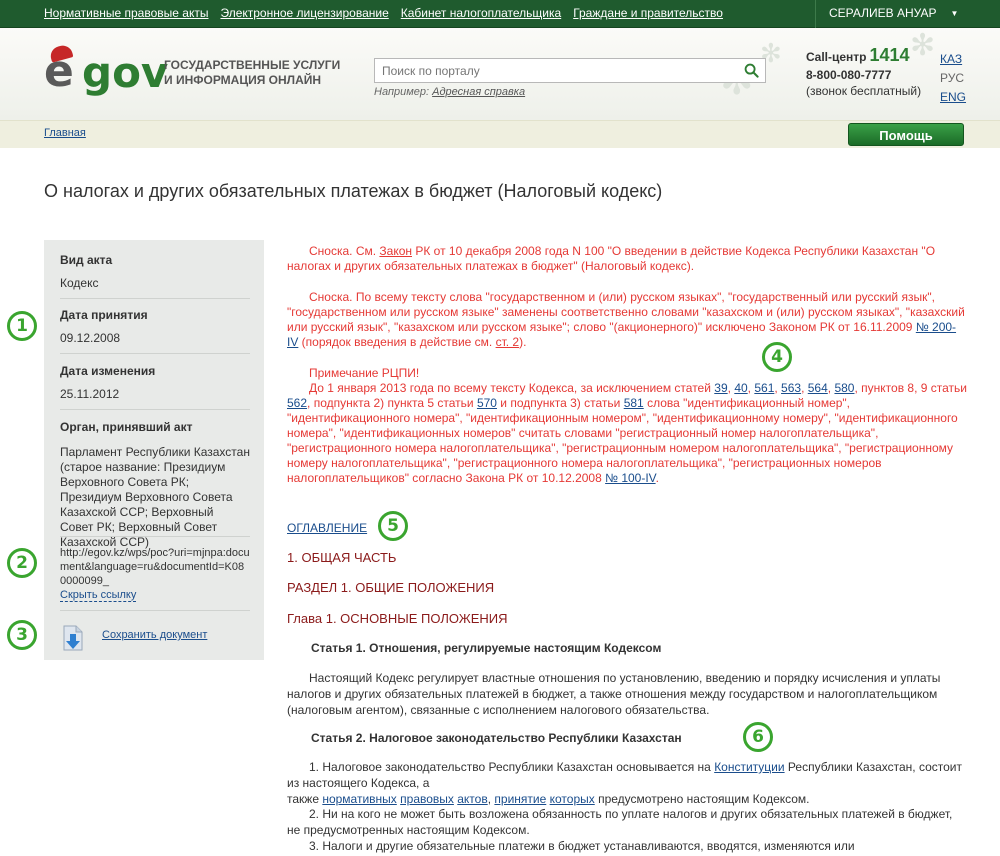 This screenshot has width=1000, height=856. What do you see at coordinates (555, 70) in the screenshot?
I see `search-input` at bounding box center [555, 70].